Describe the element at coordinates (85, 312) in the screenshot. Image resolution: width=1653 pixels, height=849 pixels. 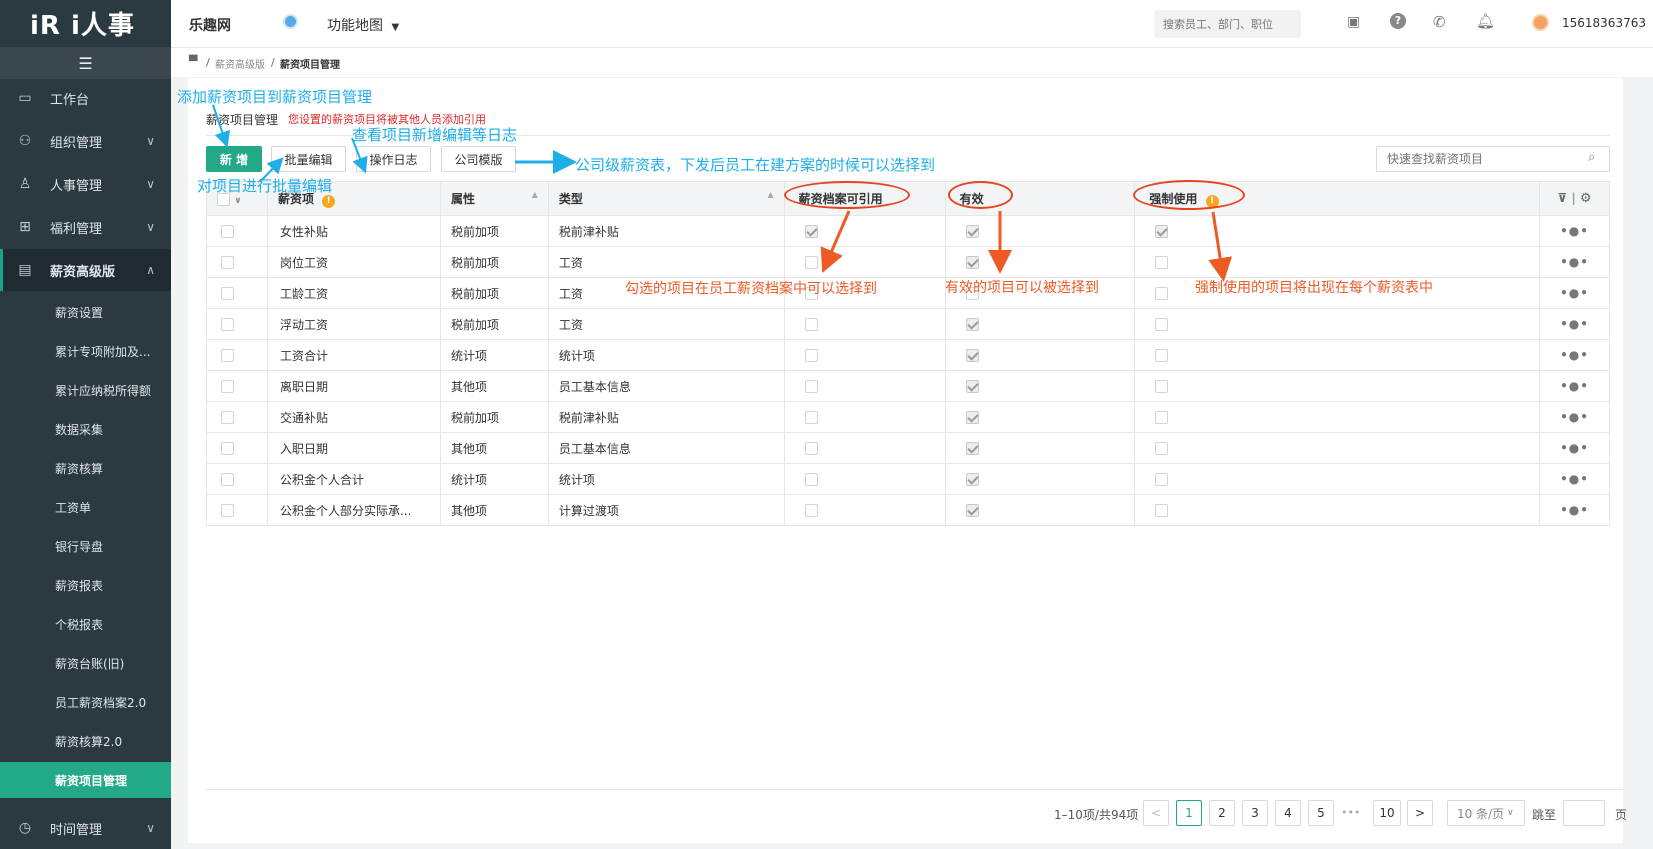
I see `sidebar-subitem: 薪资设置` at that location.